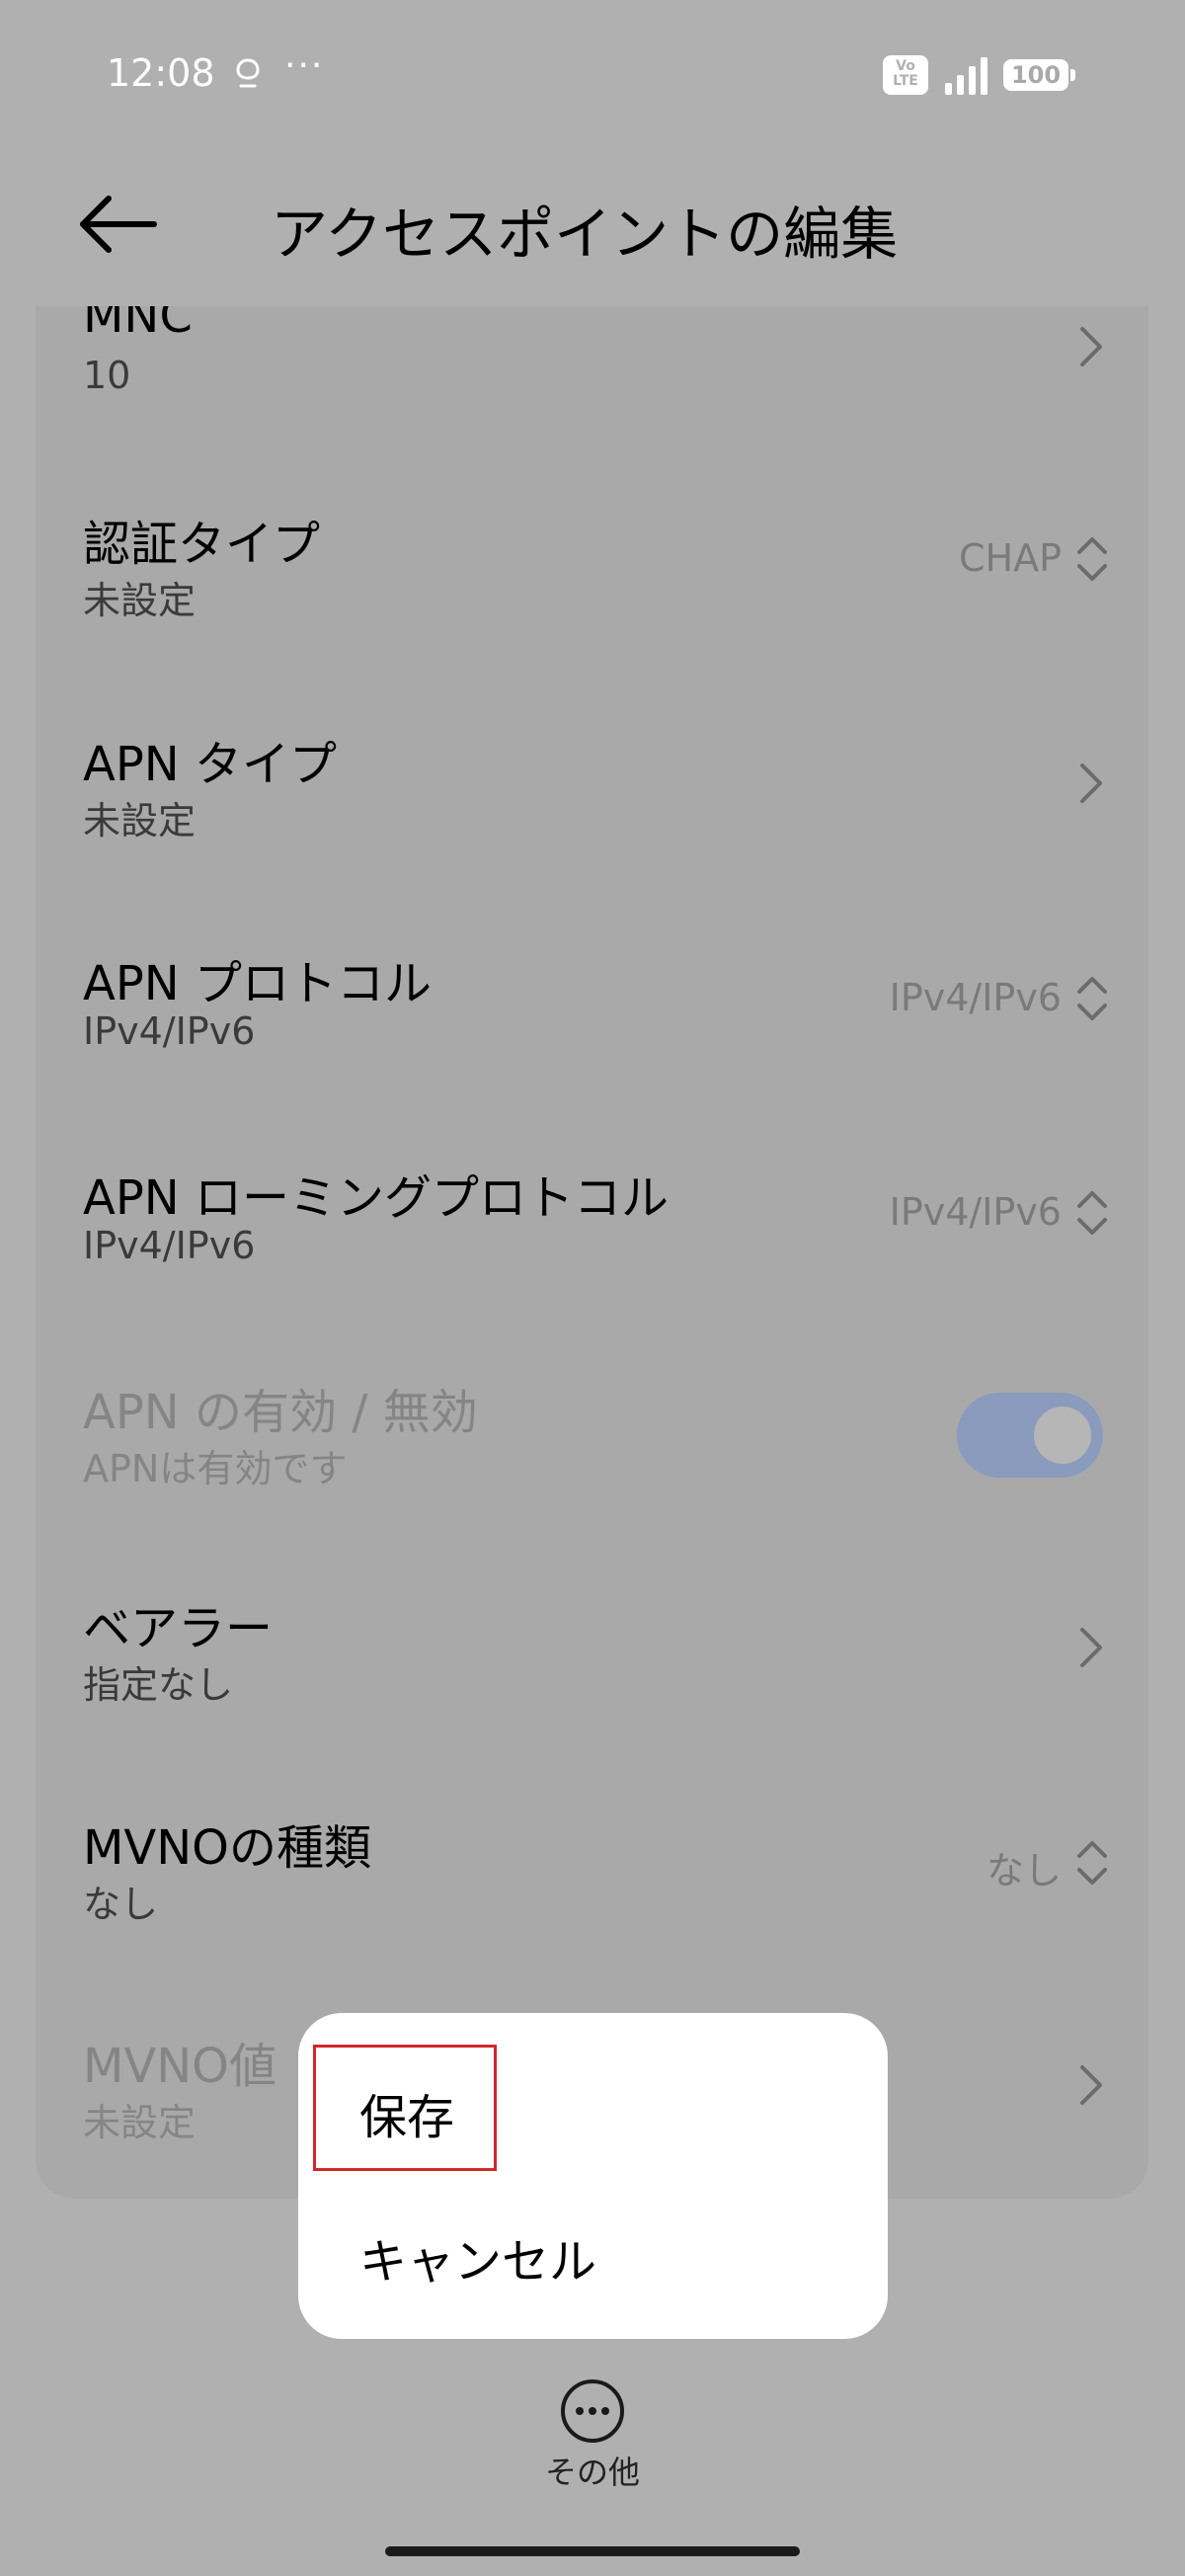  What do you see at coordinates (592, 821) in the screenshot?
I see `setting-row-apn-type: APN タイプ 未設定` at bounding box center [592, 821].